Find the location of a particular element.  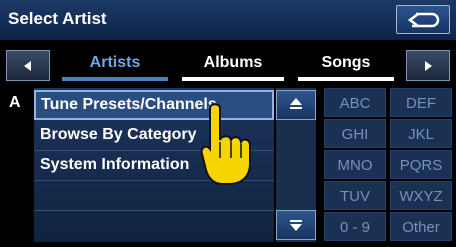

scroll-up-icon is located at coordinates (296, 103).